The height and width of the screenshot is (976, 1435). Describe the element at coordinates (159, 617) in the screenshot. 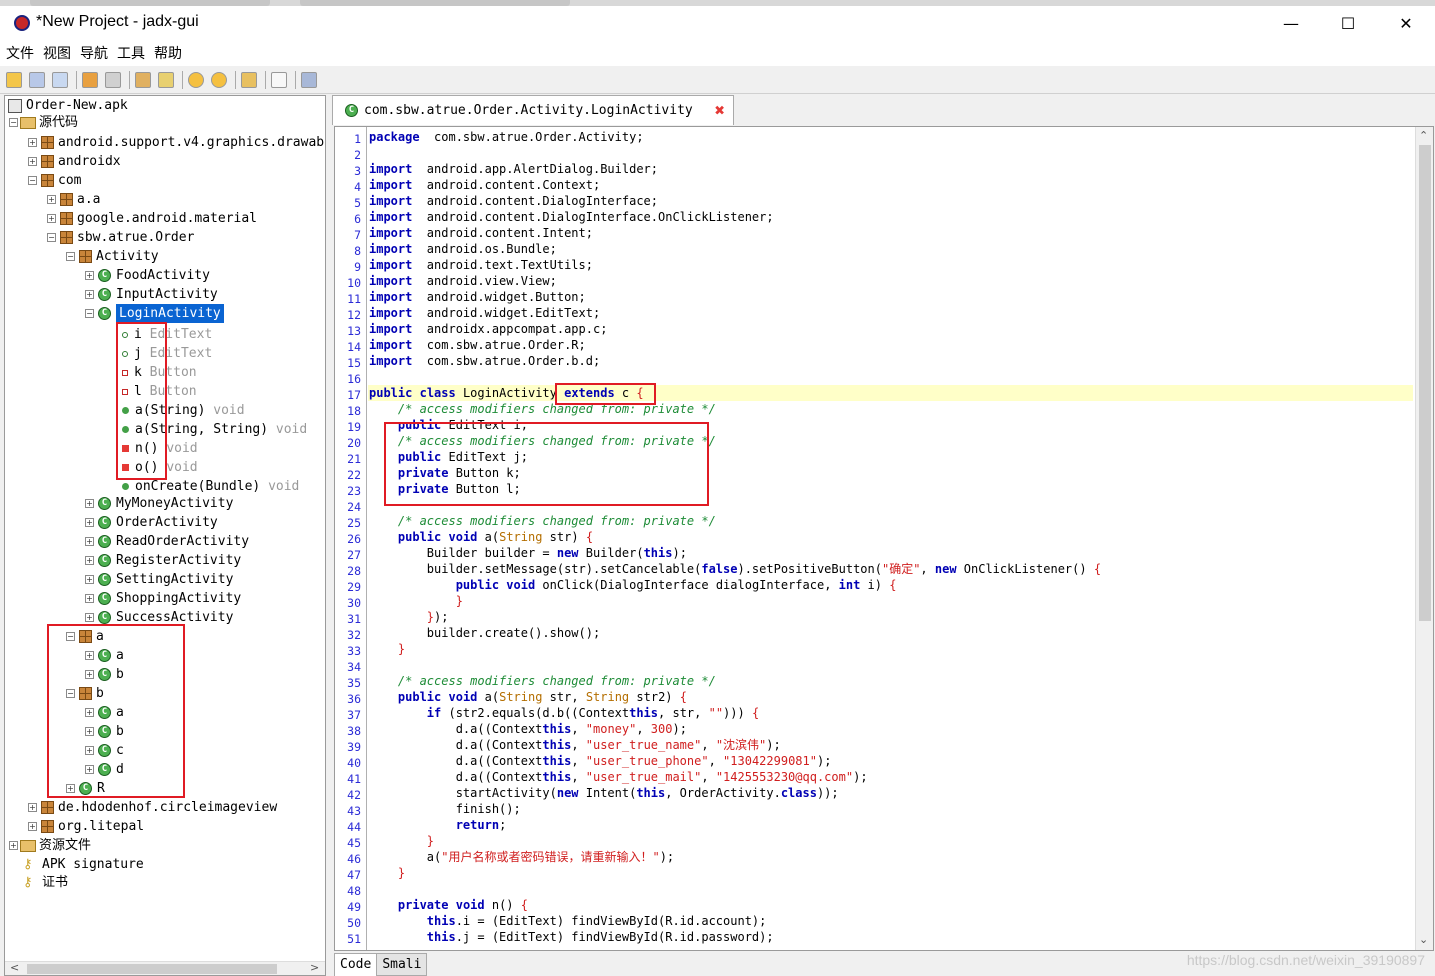

I see `tree-node-class: + C SuccessActivity` at that location.